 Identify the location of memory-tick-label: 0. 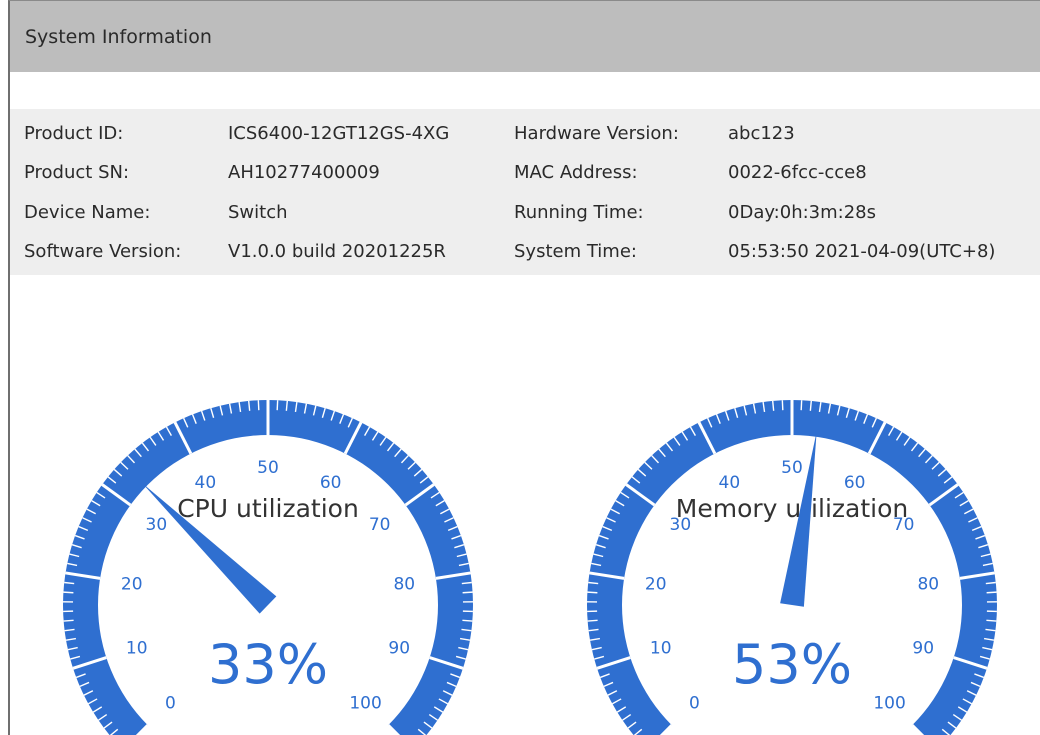
(694, 704).